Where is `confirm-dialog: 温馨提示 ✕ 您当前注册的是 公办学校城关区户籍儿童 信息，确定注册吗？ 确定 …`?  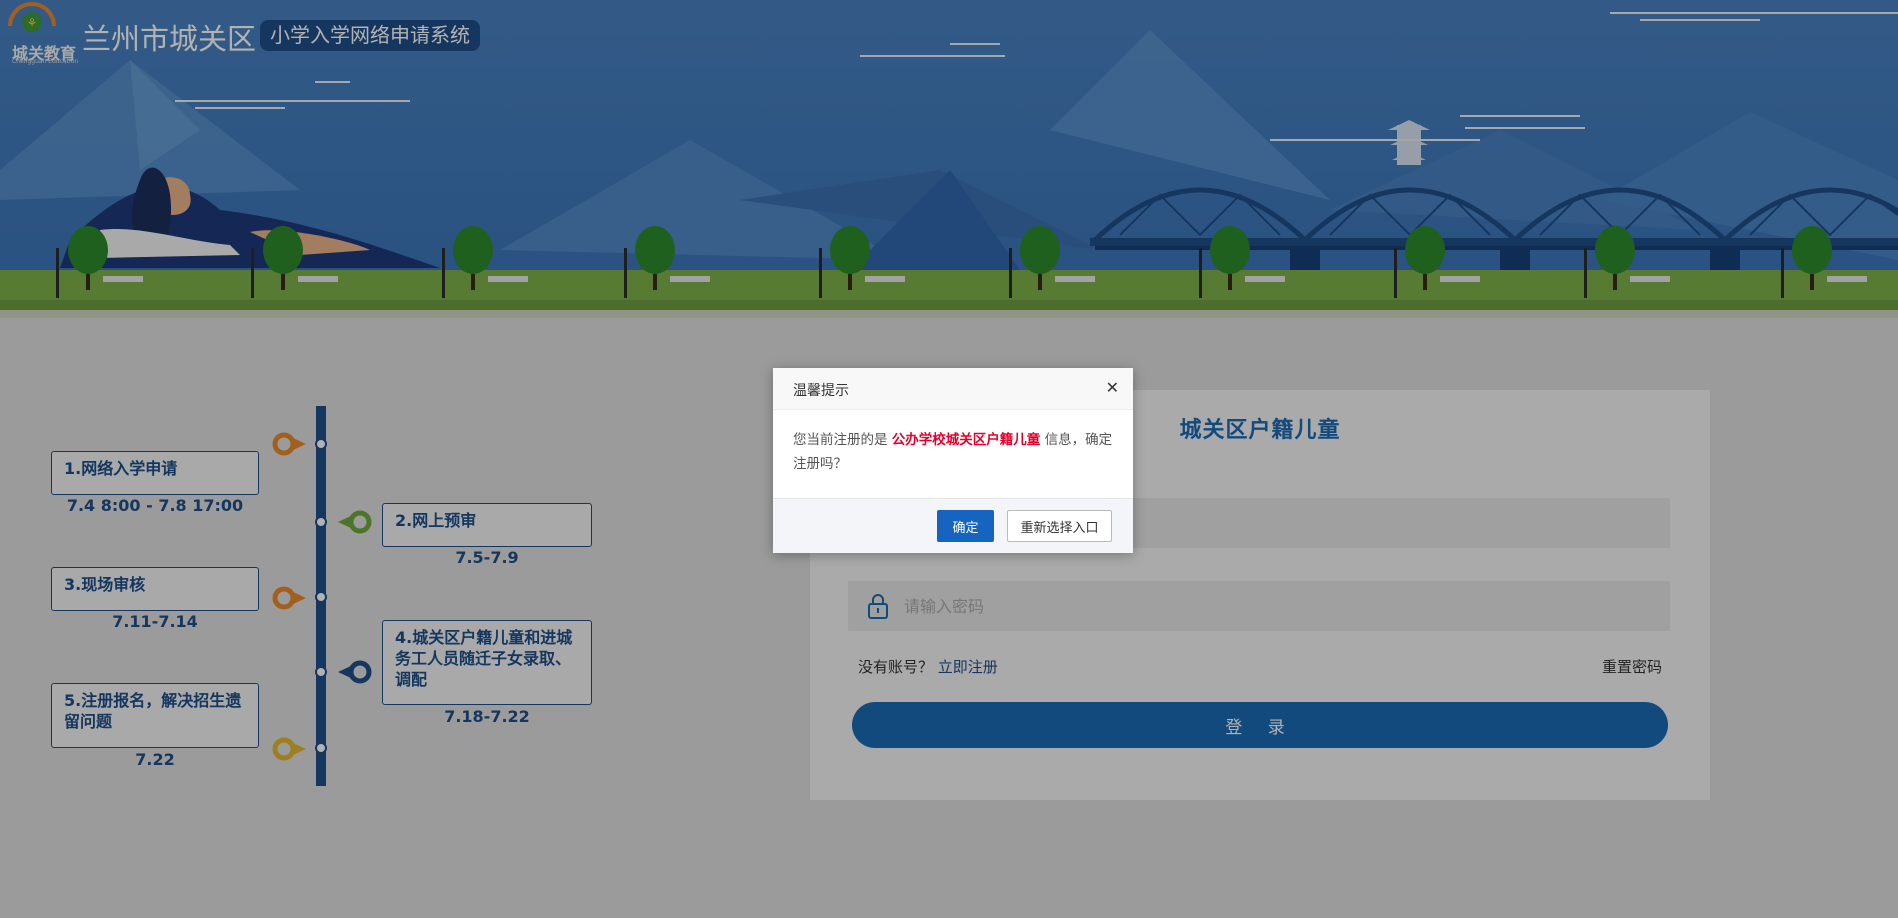
confirm-dialog: 温馨提示 ✕ 您当前注册的是 公办学校城关区户籍儿童 信息，确定注册吗？ 确定 … is located at coordinates (953, 460).